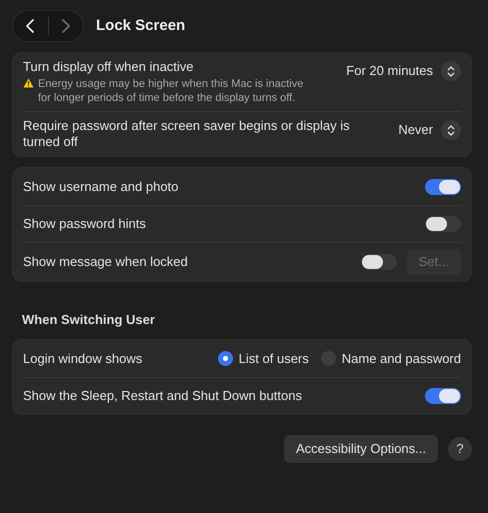  Describe the element at coordinates (460, 448) in the screenshot. I see `help-button: ?` at that location.